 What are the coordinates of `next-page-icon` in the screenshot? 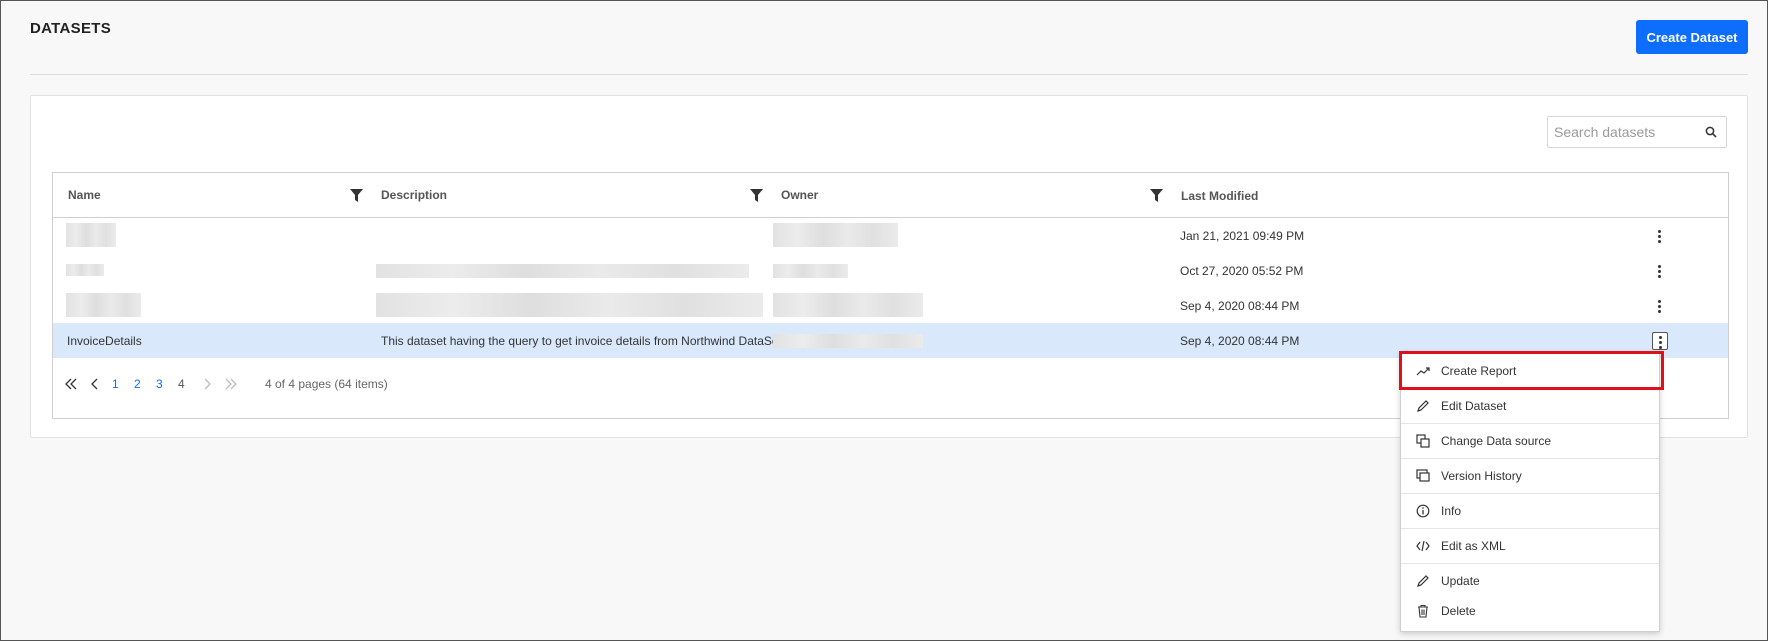 It's located at (207, 384).